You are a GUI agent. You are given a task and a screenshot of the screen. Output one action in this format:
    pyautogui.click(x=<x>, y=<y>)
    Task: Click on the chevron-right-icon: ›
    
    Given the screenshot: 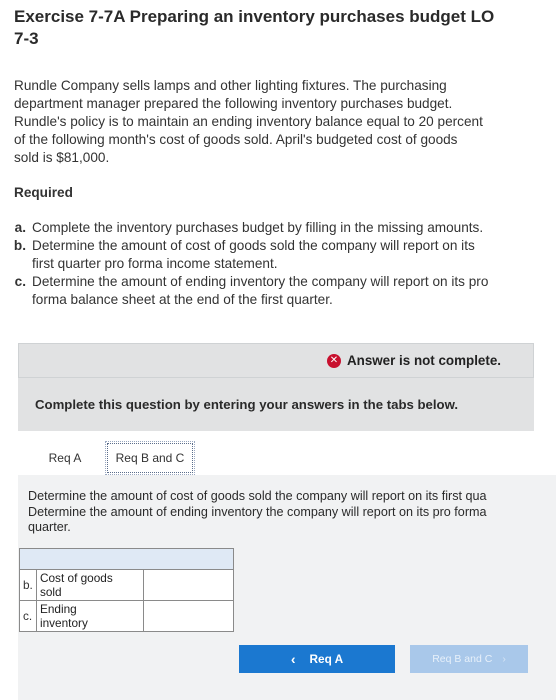 What is the action you would take?
    pyautogui.click(x=504, y=659)
    